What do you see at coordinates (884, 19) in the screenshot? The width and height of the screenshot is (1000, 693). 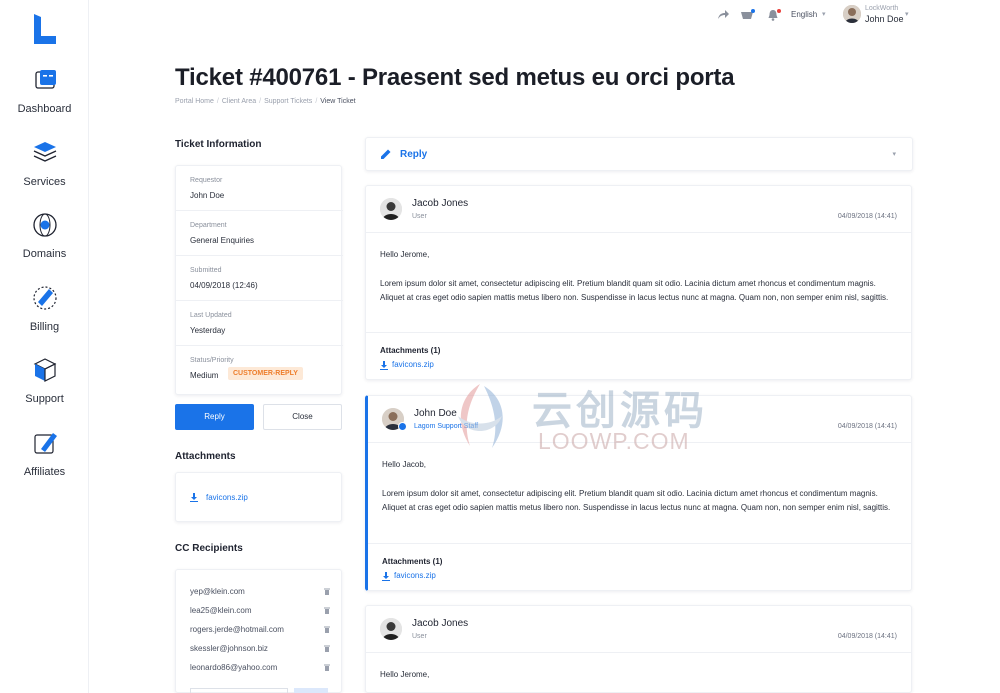 I see `user-name: John Doe` at bounding box center [884, 19].